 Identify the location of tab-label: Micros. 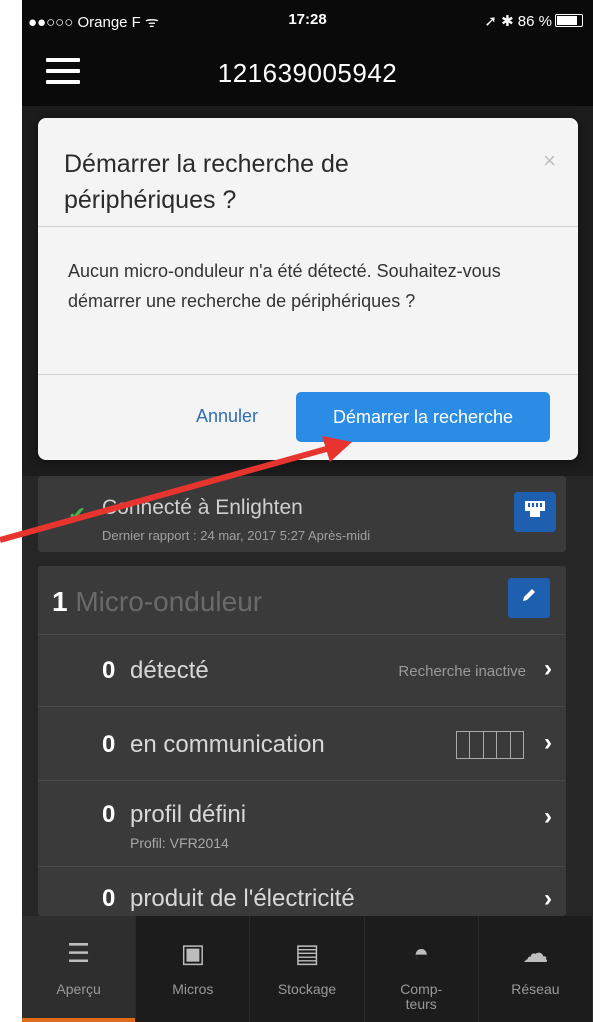
(193, 989).